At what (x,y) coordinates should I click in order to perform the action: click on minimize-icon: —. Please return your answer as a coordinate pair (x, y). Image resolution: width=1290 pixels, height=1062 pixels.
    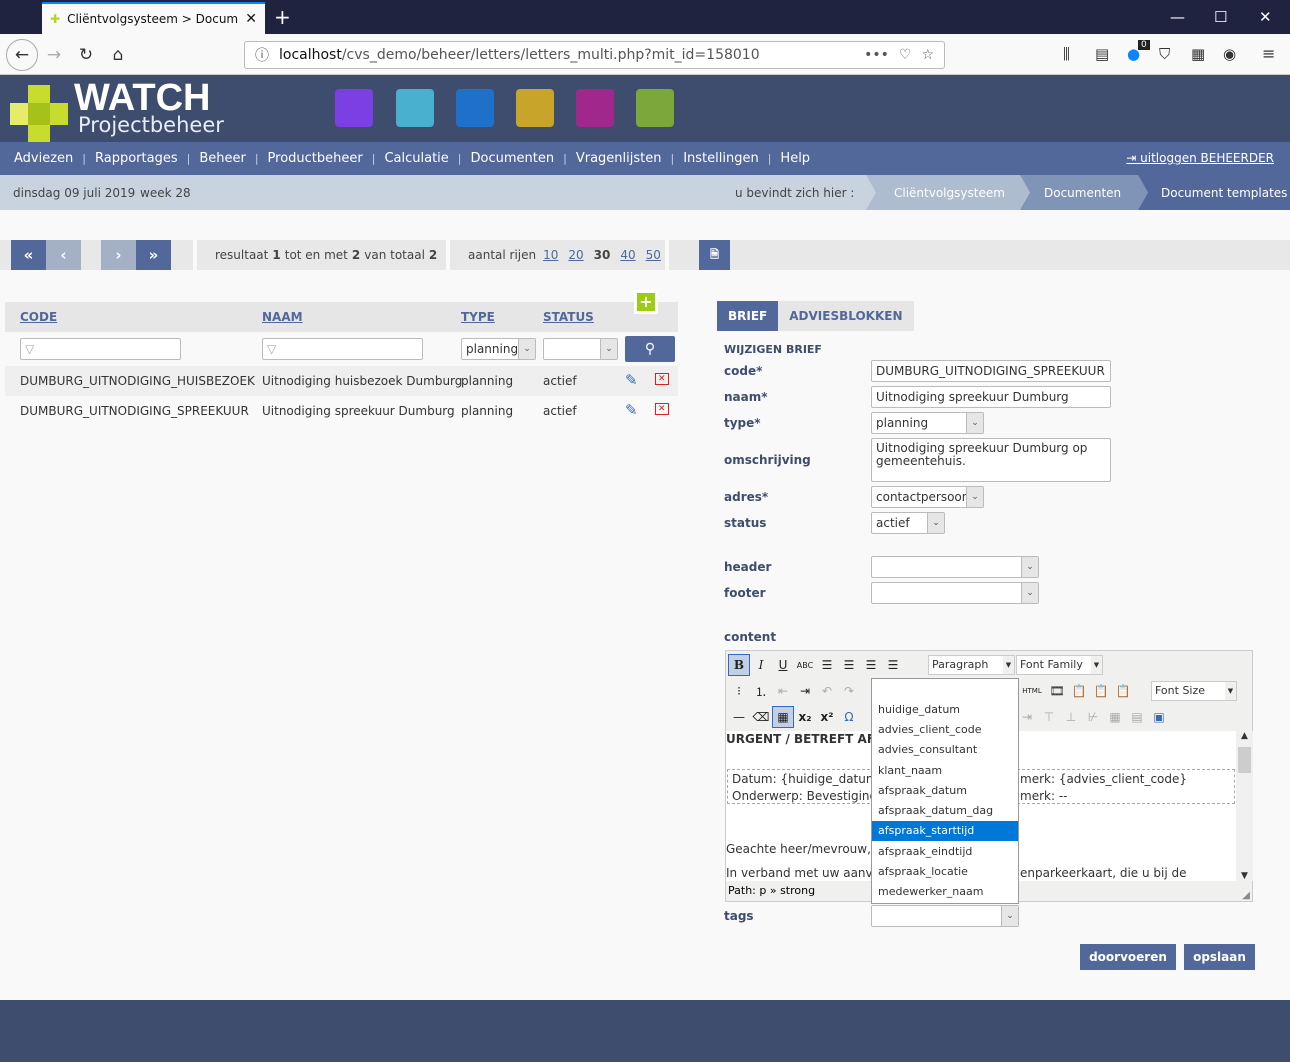
    Looking at the image, I should click on (1177, 17).